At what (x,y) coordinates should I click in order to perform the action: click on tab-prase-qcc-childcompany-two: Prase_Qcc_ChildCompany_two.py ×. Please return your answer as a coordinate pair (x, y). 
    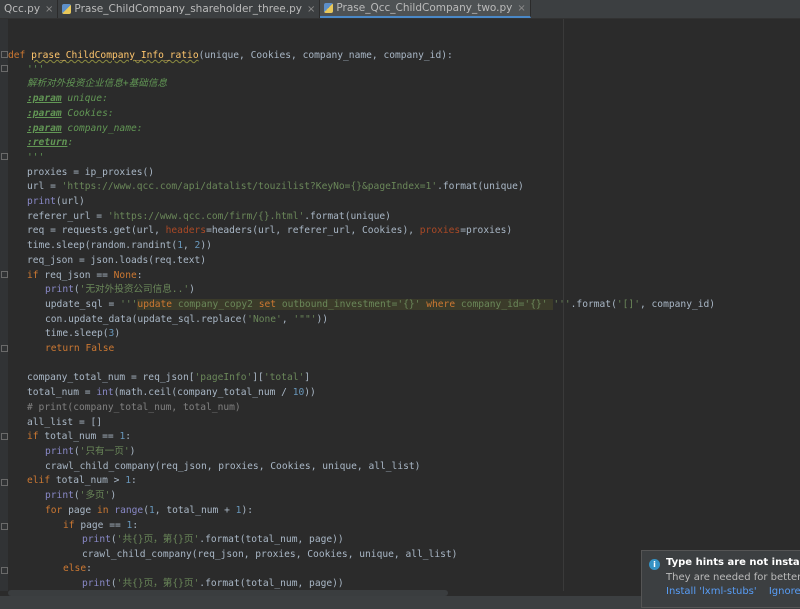
    Looking at the image, I should click on (425, 9).